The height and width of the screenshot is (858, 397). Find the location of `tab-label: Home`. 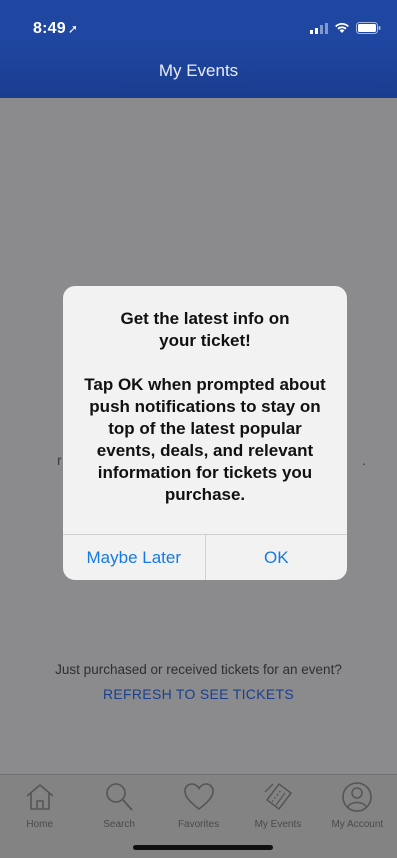

tab-label: Home is located at coordinates (40, 824).